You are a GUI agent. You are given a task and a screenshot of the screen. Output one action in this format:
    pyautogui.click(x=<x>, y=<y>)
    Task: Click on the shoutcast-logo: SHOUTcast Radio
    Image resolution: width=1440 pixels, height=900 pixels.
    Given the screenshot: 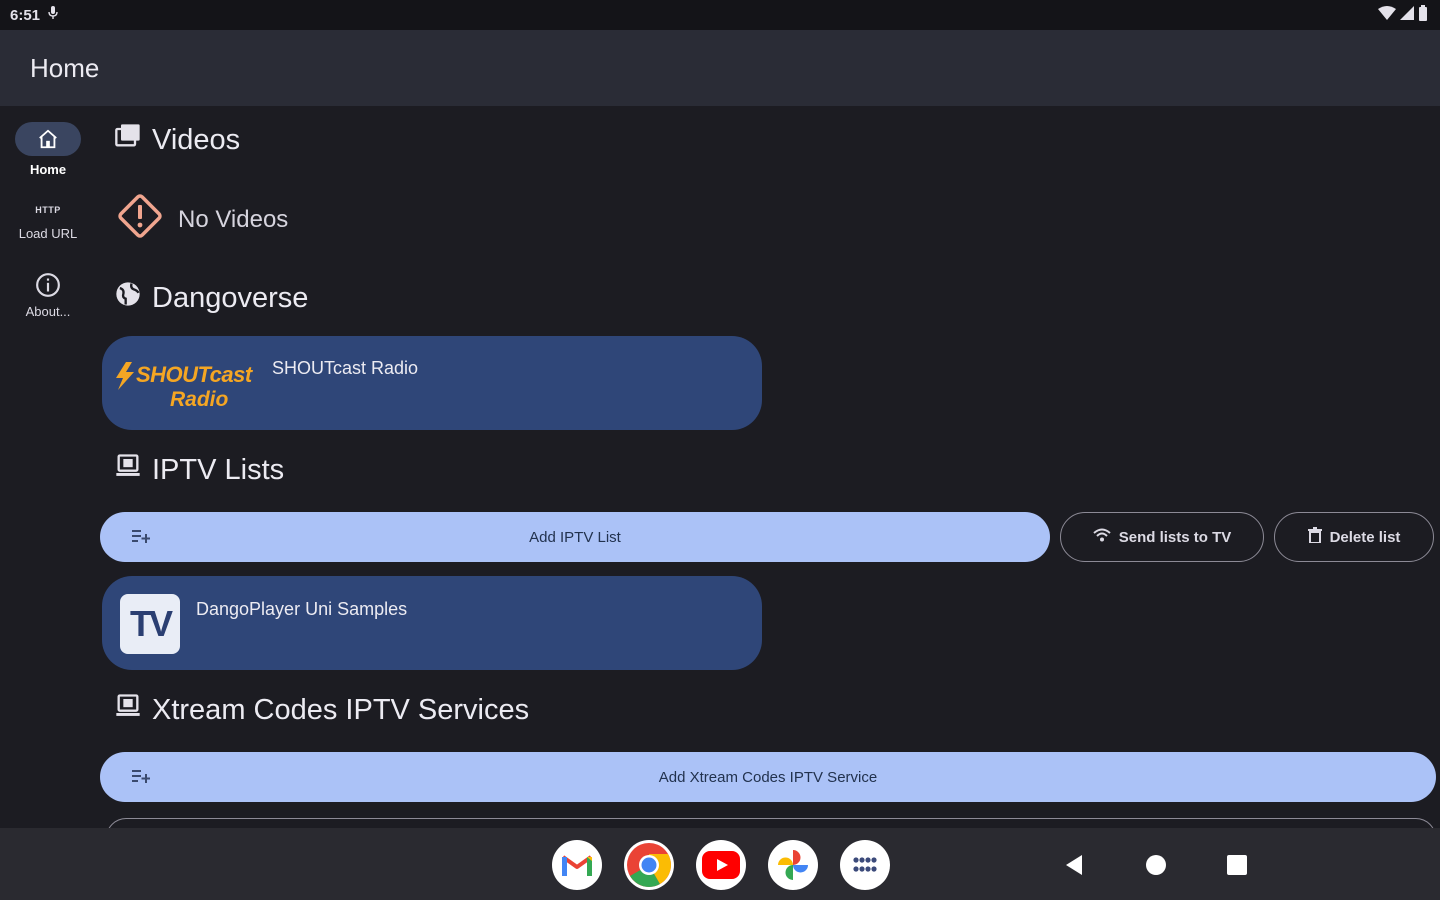 What is the action you would take?
    pyautogui.click(x=187, y=386)
    